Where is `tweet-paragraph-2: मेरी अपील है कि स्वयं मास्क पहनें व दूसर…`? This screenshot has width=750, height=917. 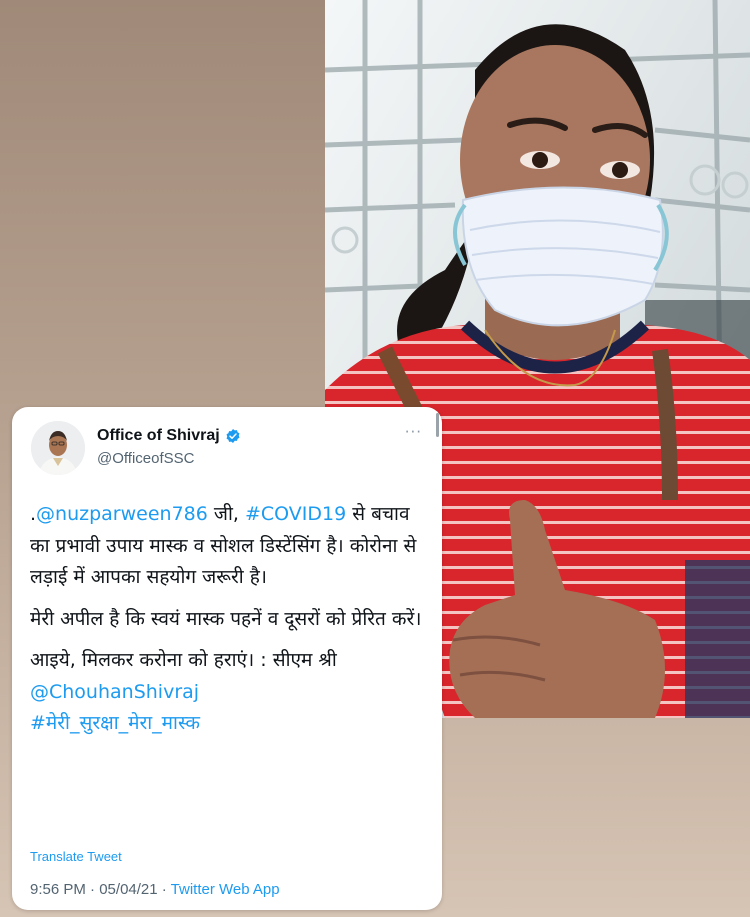 tweet-paragraph-2: मेरी अपील है कि स्वयं मास्क पहनें व दूसर… is located at coordinates (226, 618).